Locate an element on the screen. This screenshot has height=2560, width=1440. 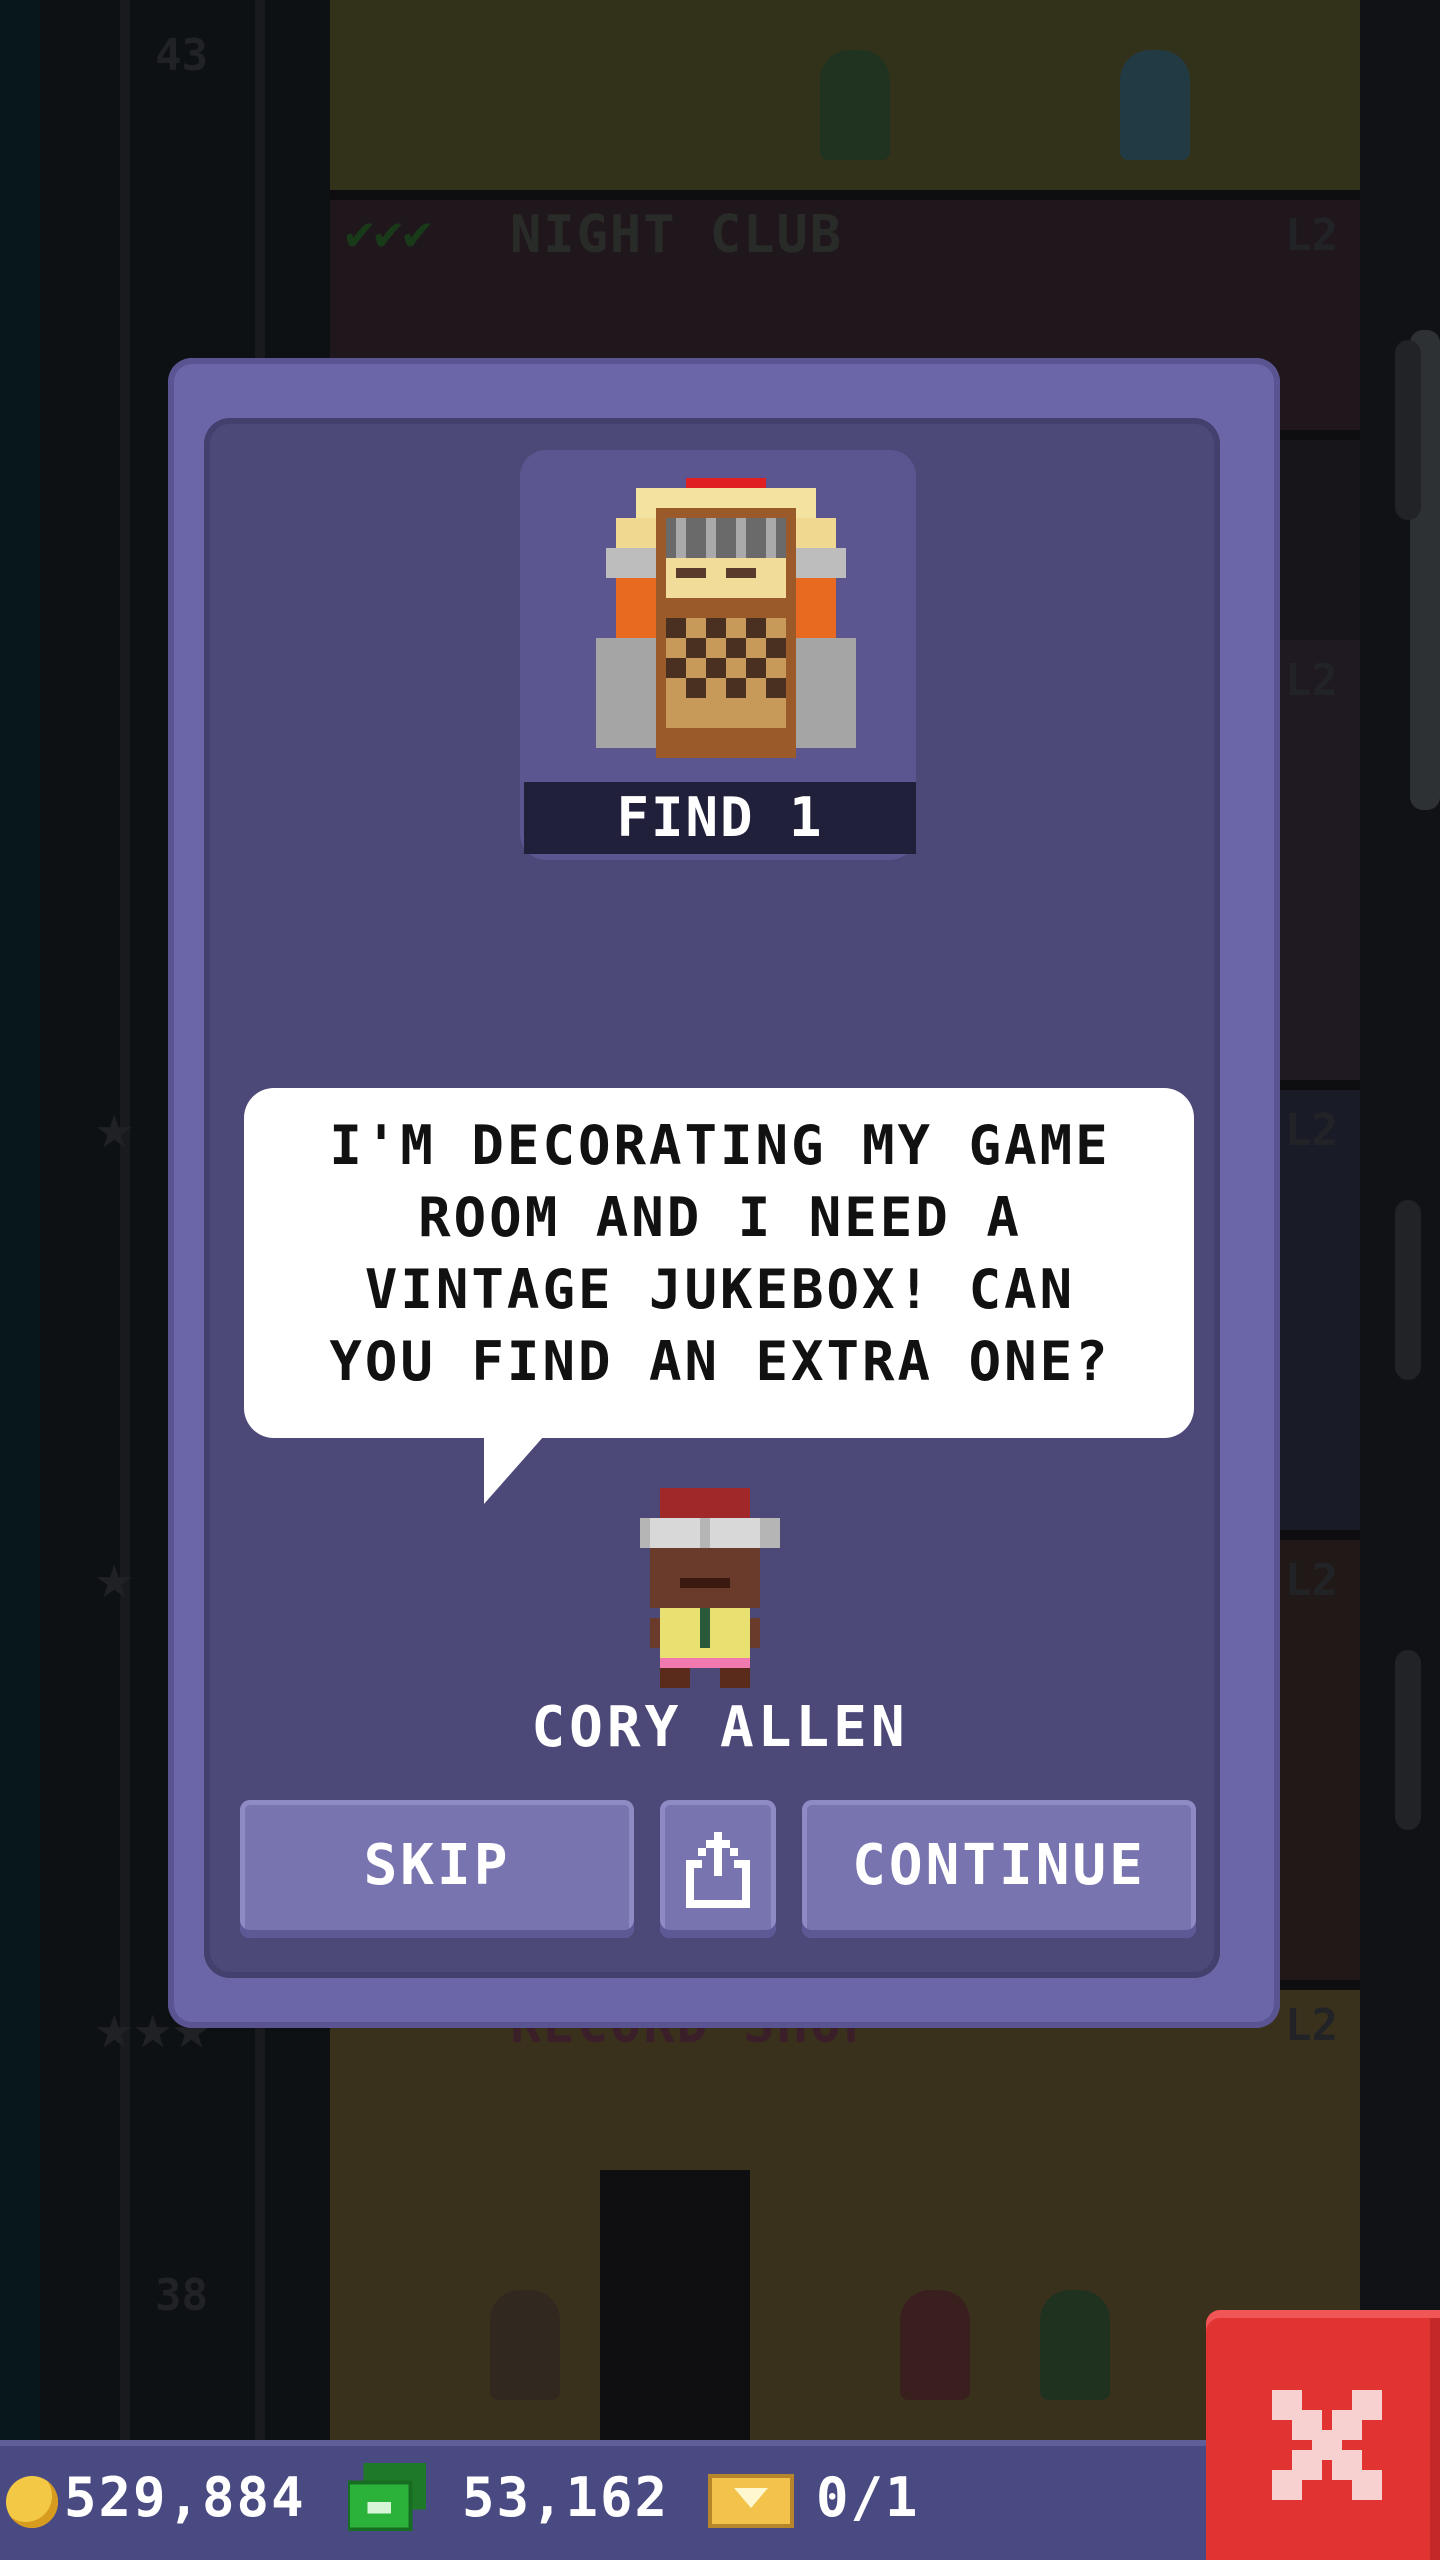
jukebox-icon is located at coordinates (726, 618).